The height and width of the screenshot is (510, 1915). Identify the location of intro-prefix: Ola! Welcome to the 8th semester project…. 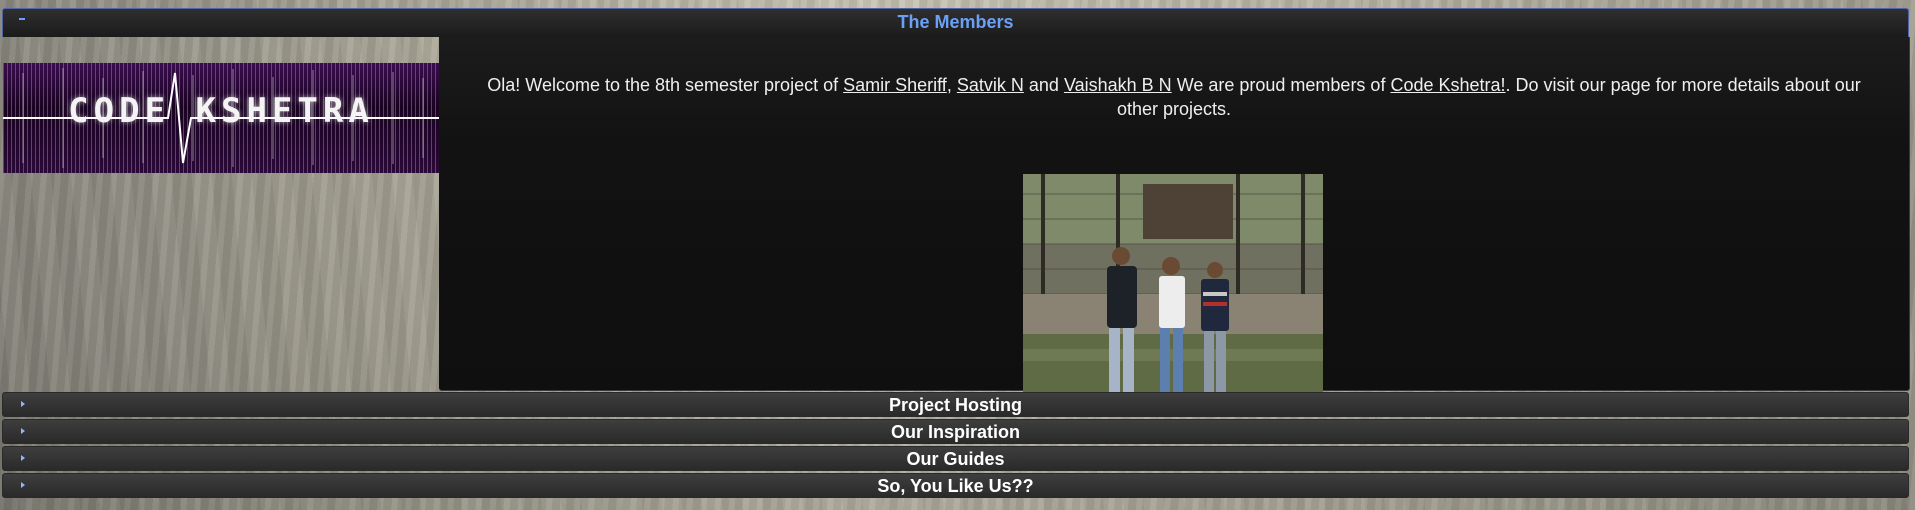
(663, 85).